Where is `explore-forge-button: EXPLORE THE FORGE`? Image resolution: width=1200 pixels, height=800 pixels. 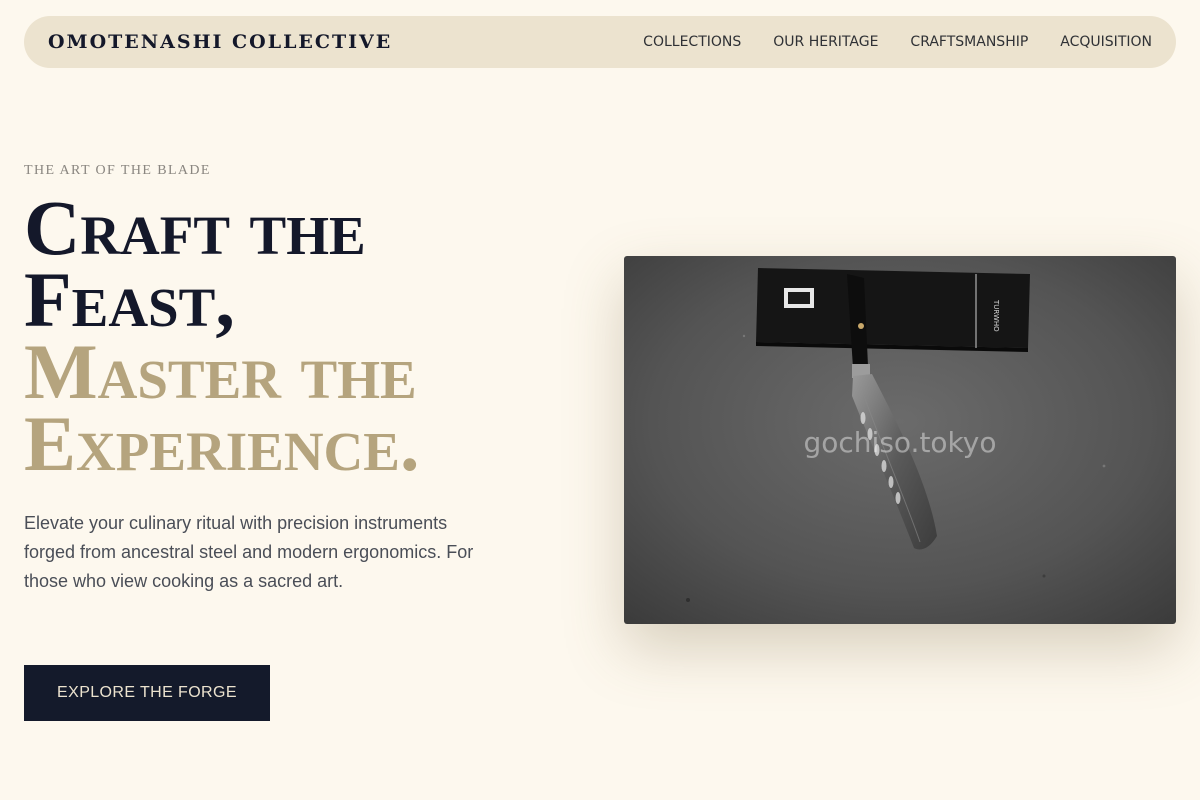 explore-forge-button: EXPLORE THE FORGE is located at coordinates (147, 693).